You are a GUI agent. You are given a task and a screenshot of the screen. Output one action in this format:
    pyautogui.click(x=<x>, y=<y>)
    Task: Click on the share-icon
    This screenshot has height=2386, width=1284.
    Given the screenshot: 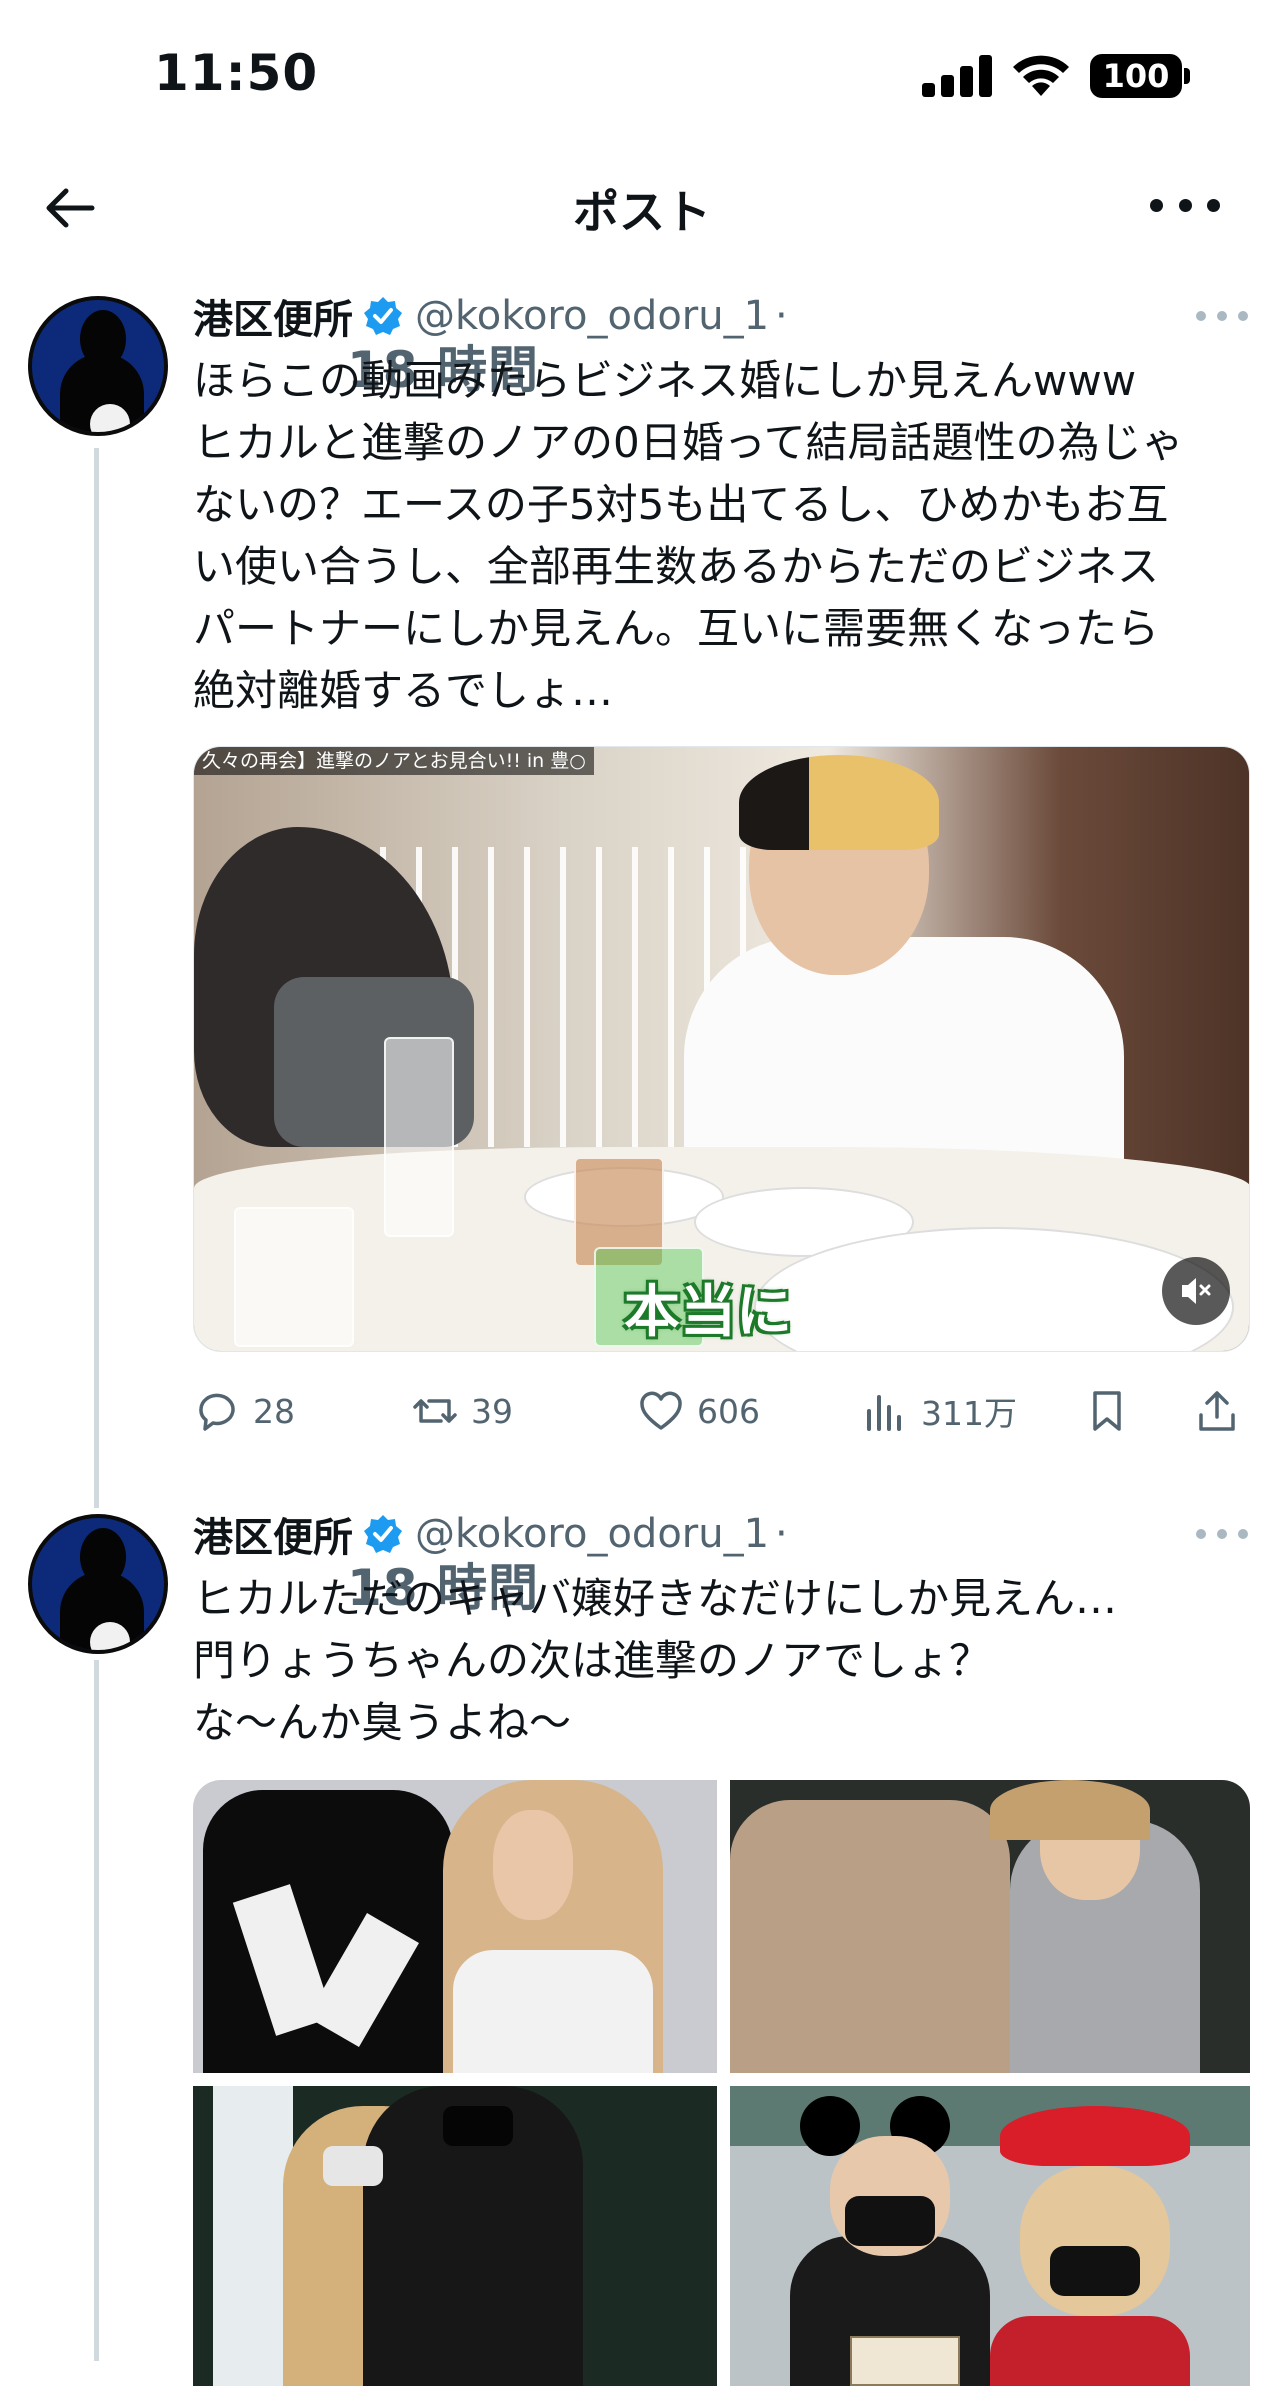 What is the action you would take?
    pyautogui.click(x=1217, y=1411)
    